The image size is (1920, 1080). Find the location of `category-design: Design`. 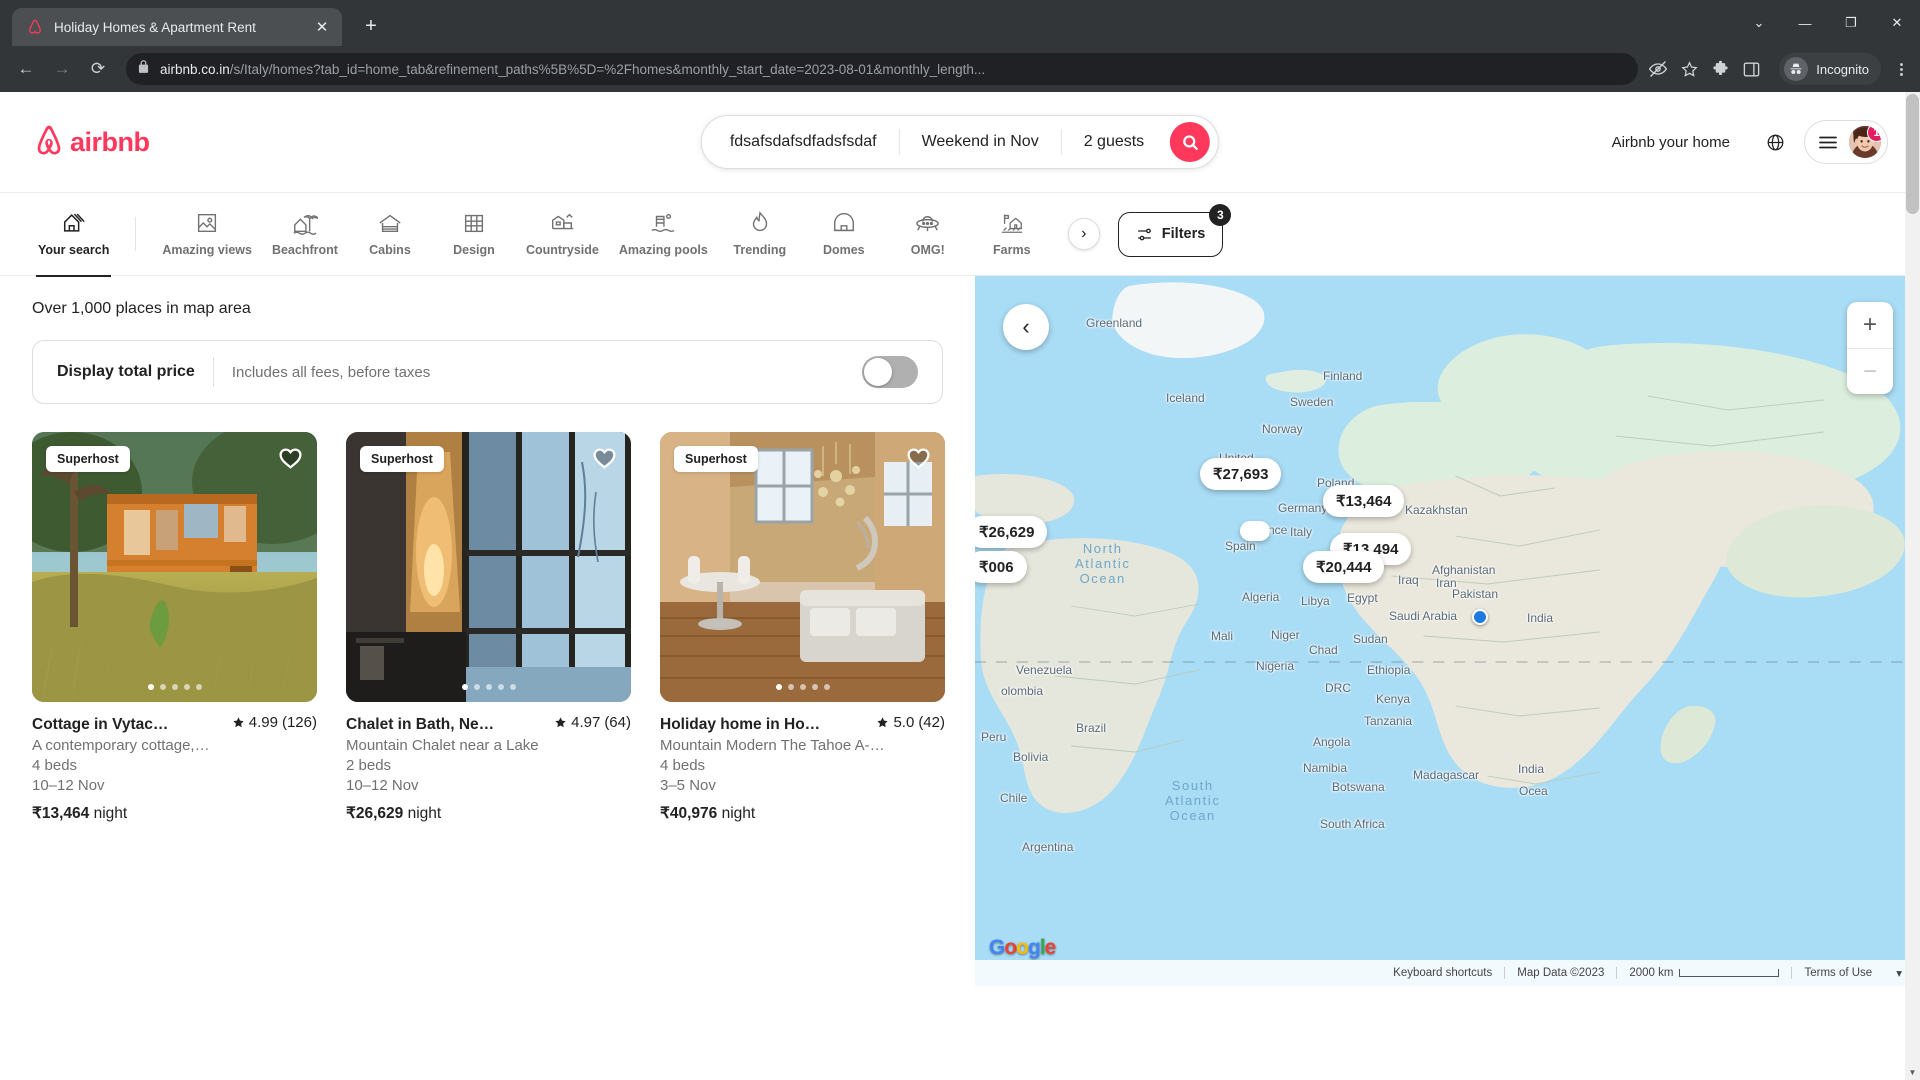

category-design: Design is located at coordinates (474, 234).